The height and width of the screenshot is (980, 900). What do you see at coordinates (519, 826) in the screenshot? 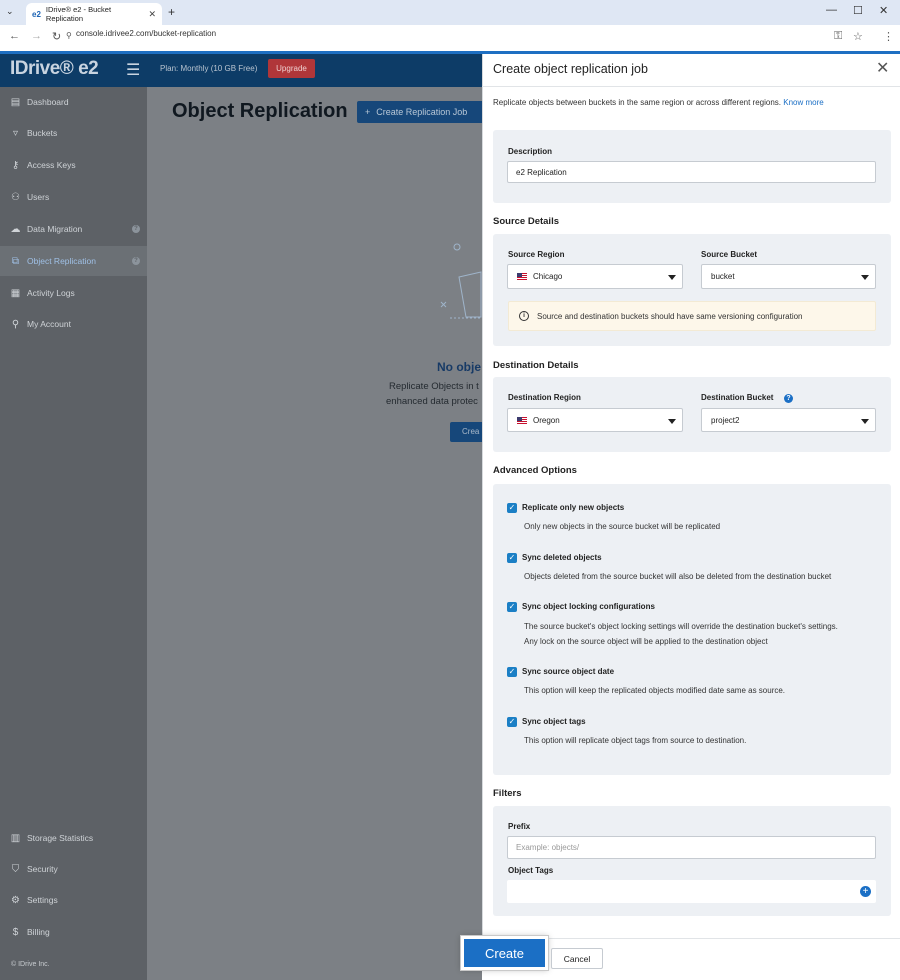
I see `prefix-label: Prefix` at bounding box center [519, 826].